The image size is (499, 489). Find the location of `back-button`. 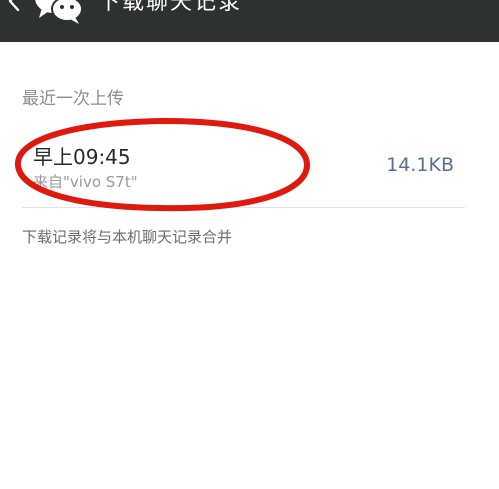

back-button is located at coordinates (14, 8).